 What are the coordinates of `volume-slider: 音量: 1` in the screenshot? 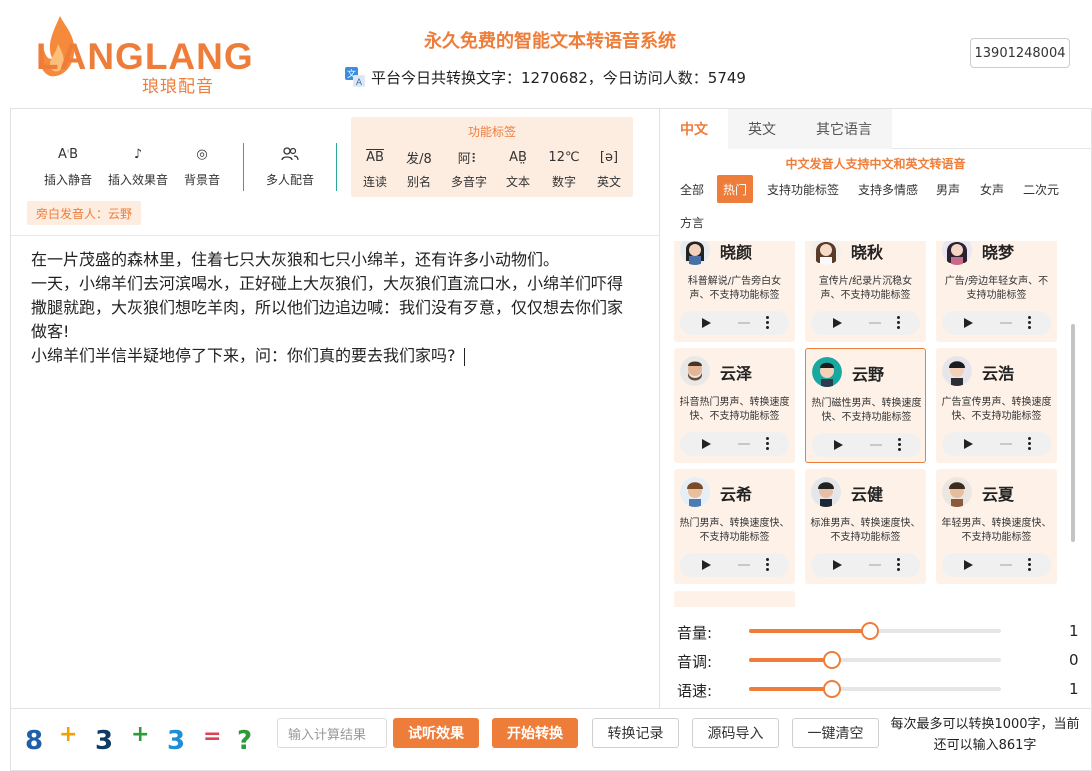 It's located at (878, 631).